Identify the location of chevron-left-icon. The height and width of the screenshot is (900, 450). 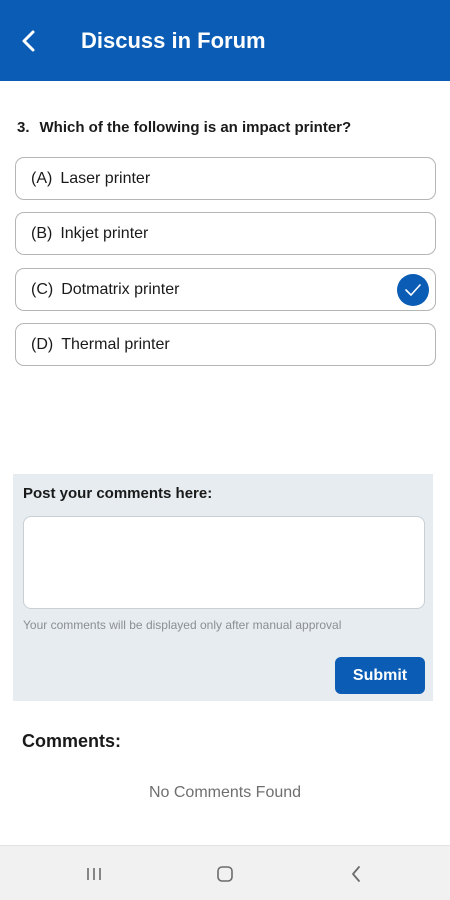
(28, 41).